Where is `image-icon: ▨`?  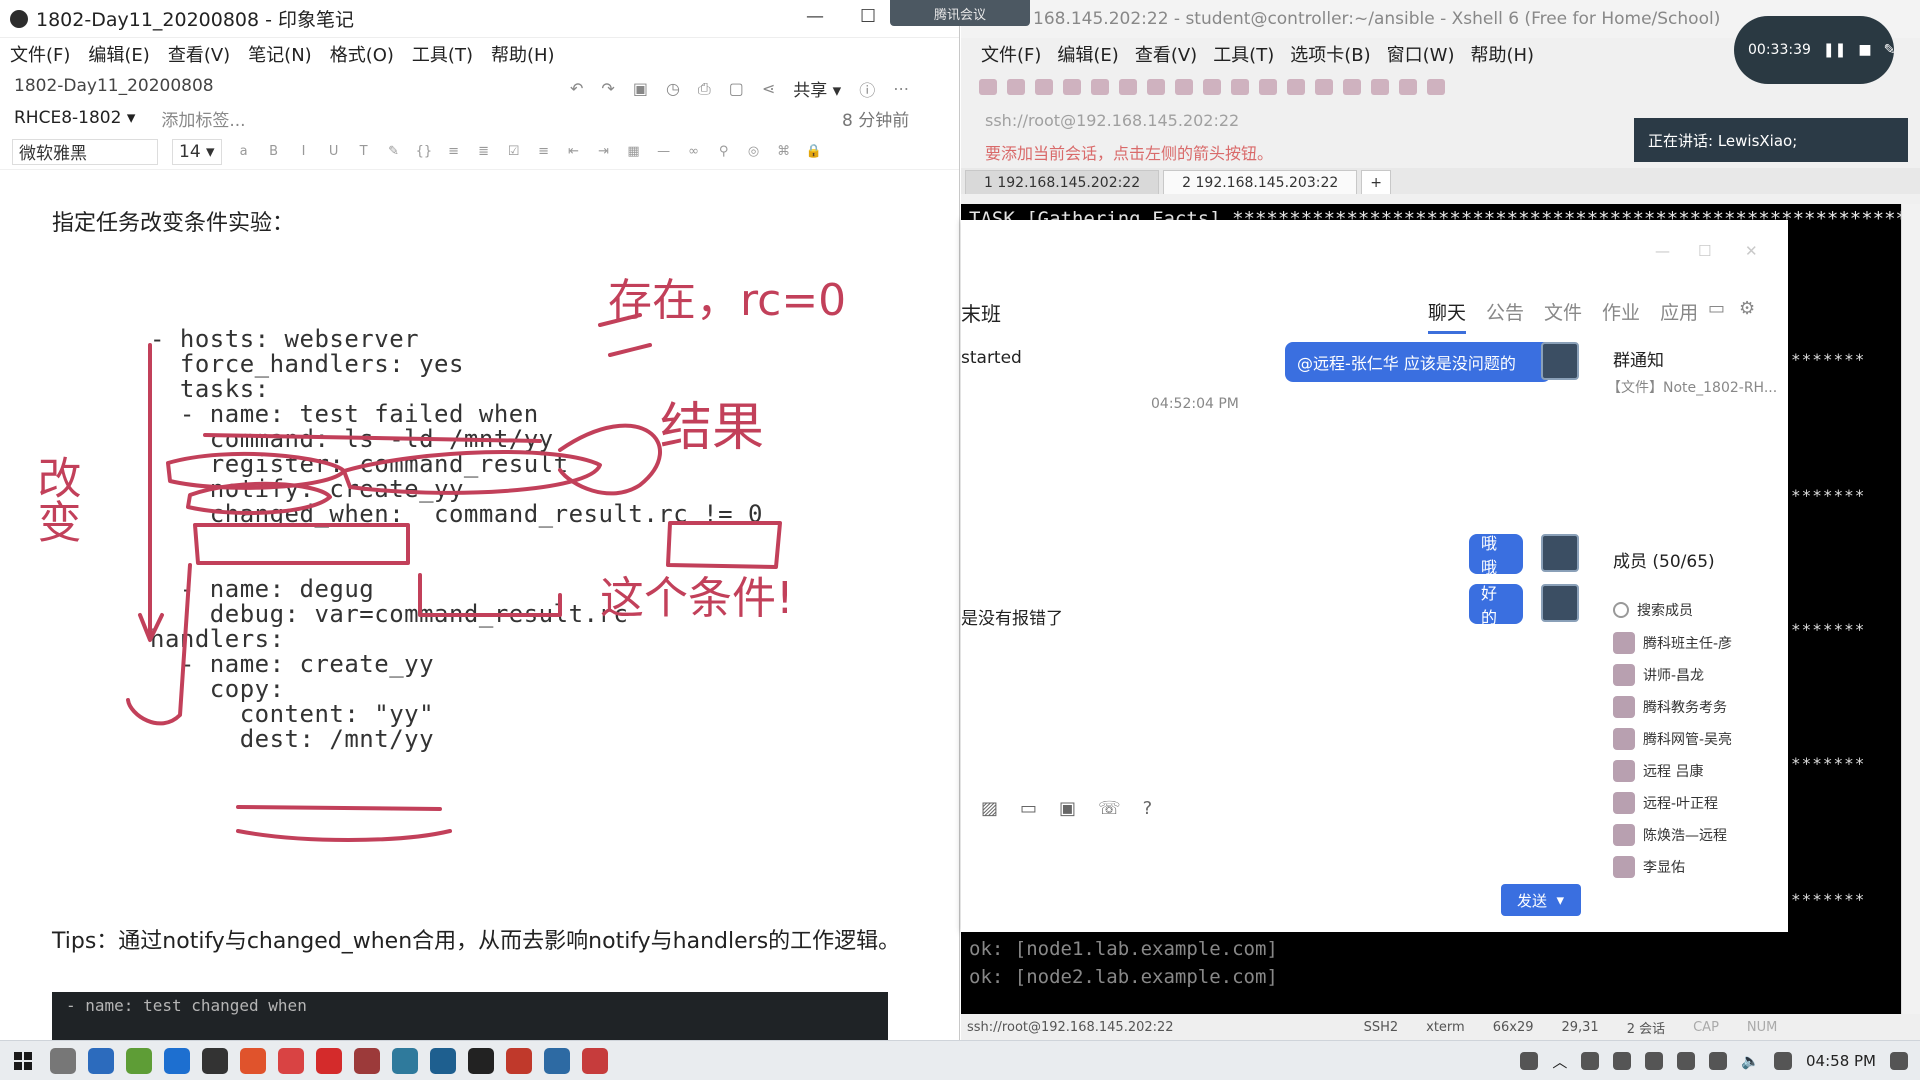
image-icon: ▨ is located at coordinates (989, 808).